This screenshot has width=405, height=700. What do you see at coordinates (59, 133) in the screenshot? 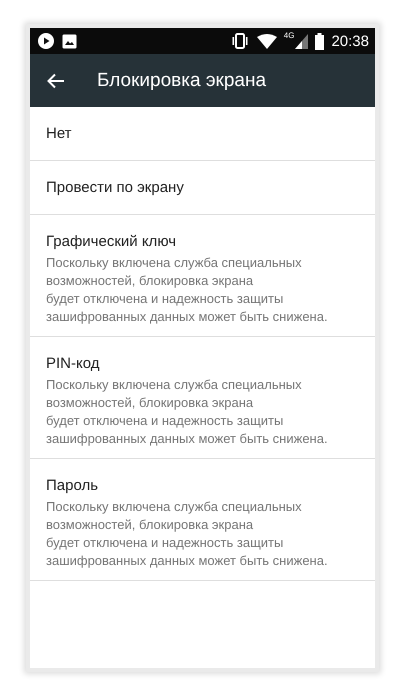
I see `option-title: Нет` at bounding box center [59, 133].